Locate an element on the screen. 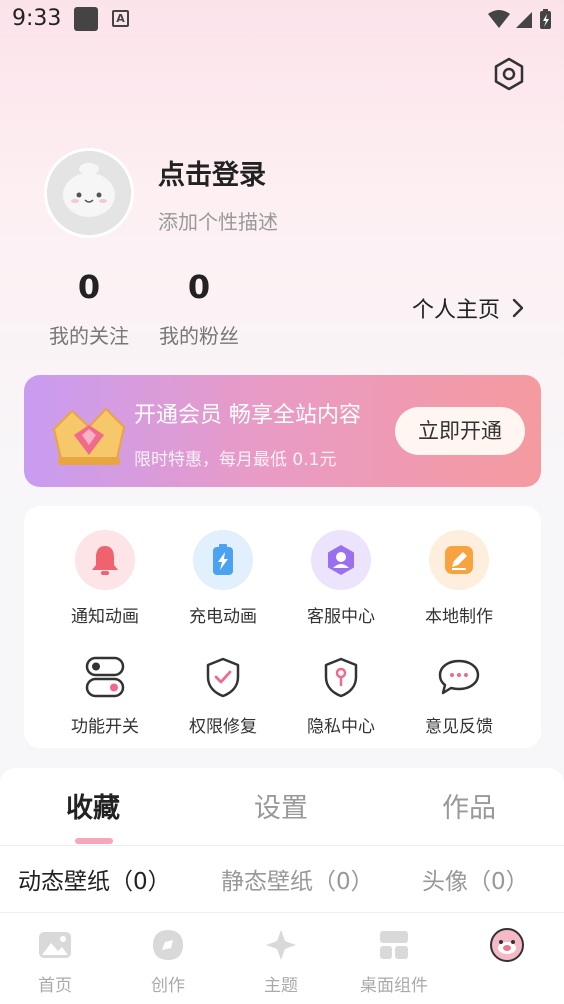  grid-label: 意见反馈 is located at coordinates (459, 727).